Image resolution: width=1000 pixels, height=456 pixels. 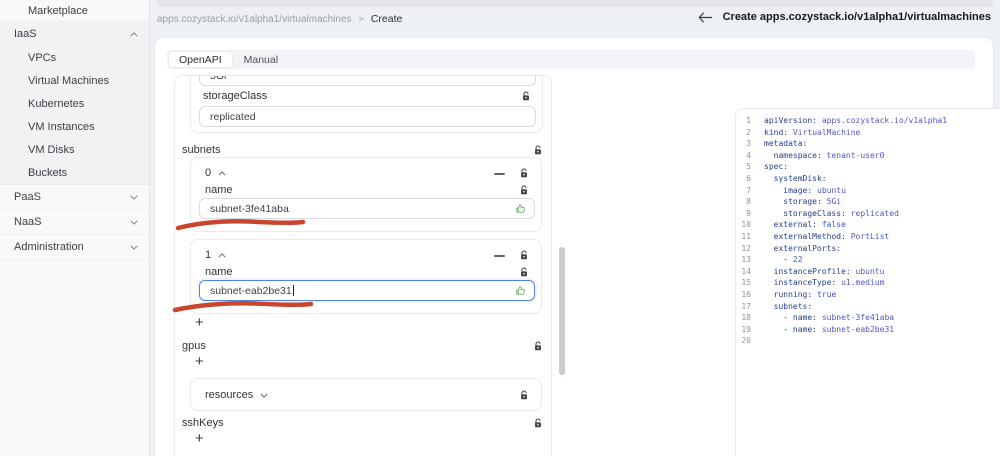 What do you see at coordinates (868, 202) in the screenshot?
I see `code-line: 8 storage: 5Gi` at bounding box center [868, 202].